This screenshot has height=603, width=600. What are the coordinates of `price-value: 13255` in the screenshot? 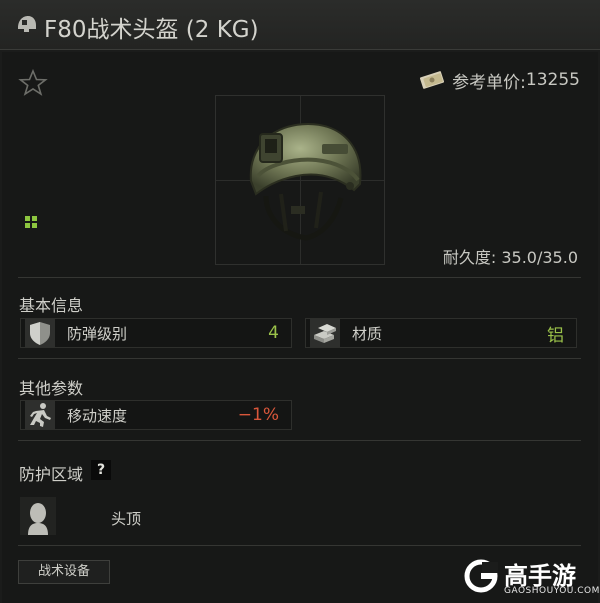 It's located at (552, 80).